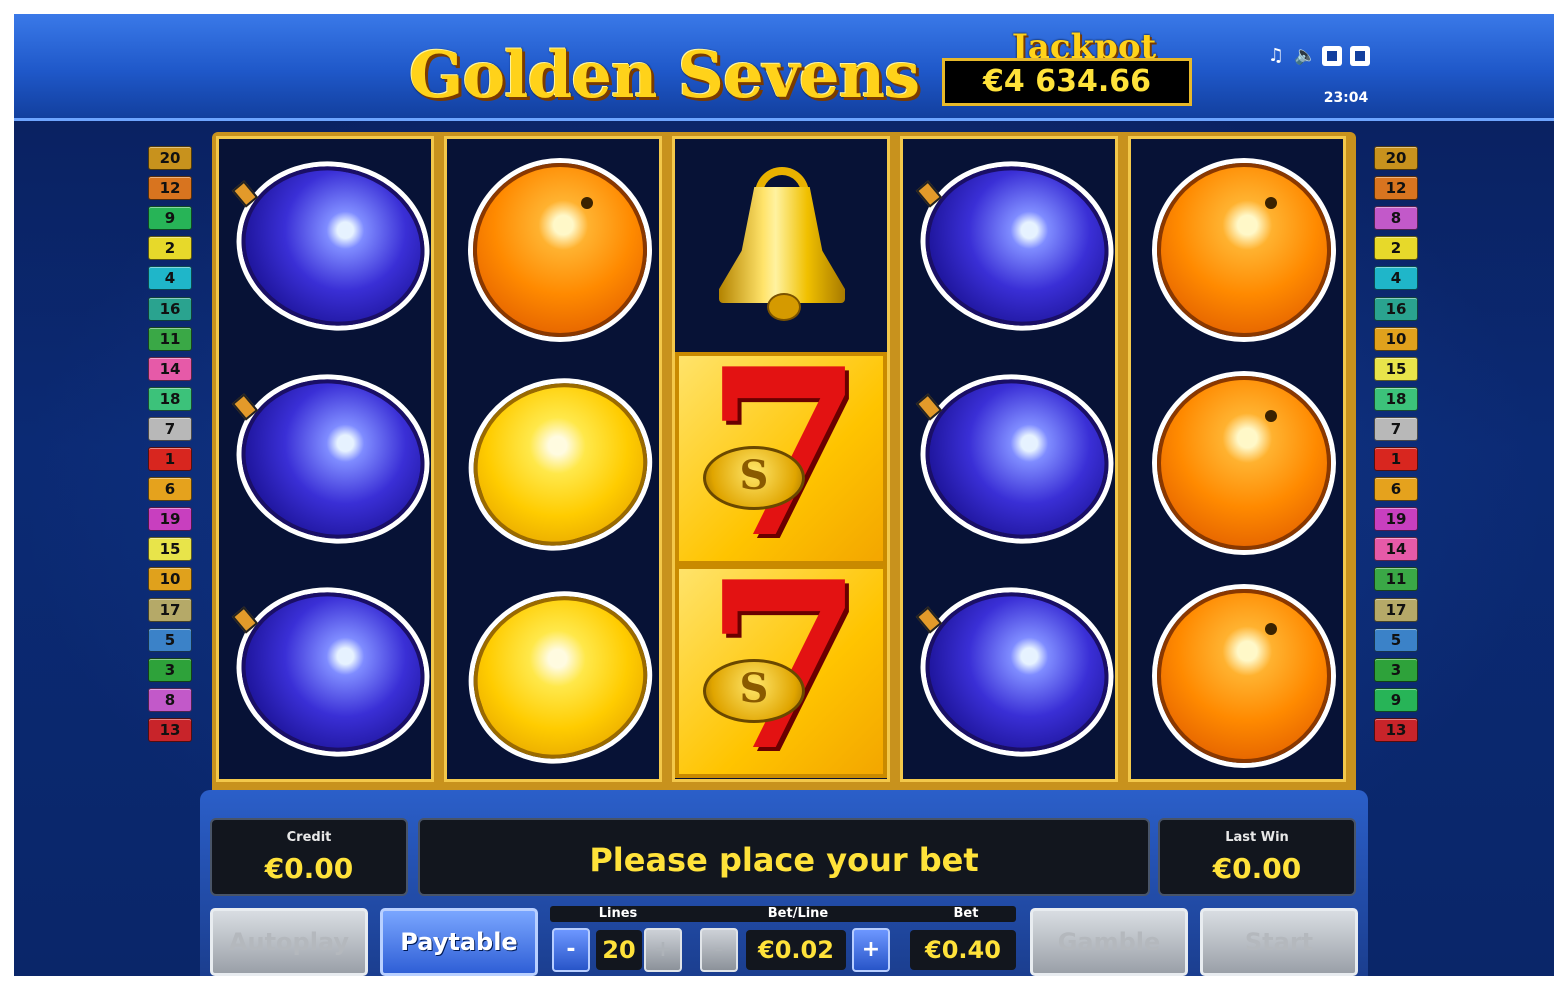 The height and width of the screenshot is (989, 1568). I want to click on line-badge-right-10: 10, so click(1396, 338).